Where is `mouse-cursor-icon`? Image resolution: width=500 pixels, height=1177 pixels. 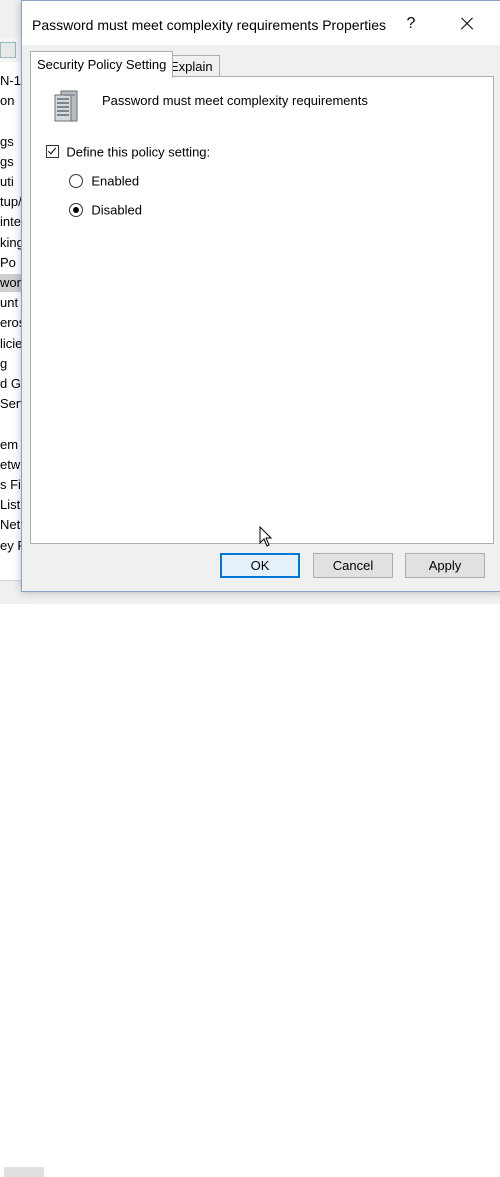 mouse-cursor-icon is located at coordinates (266, 536).